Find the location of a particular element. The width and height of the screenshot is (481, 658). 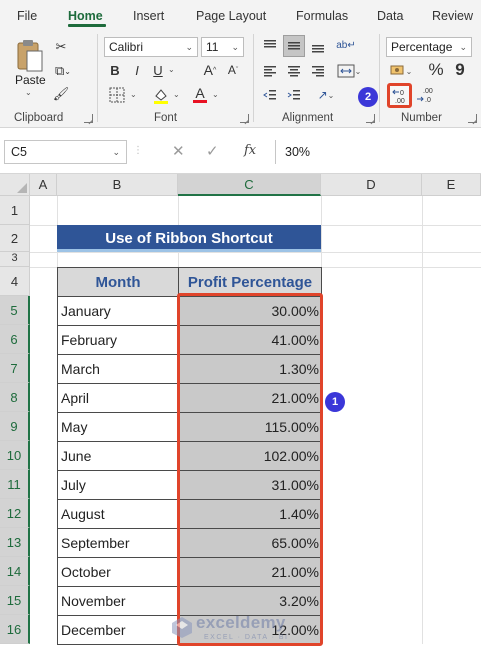

decrease-decimal-button: .00.0 is located at coordinates (425, 95).